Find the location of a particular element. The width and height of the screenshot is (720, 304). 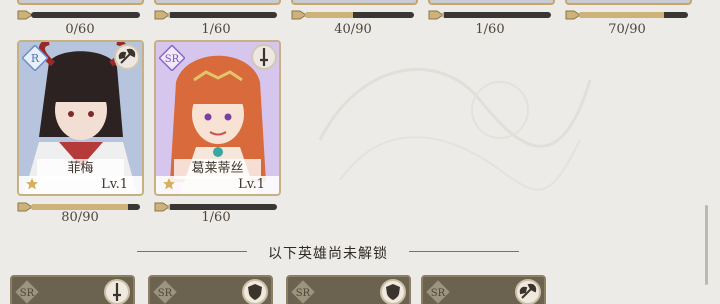

progress-text: 40/90 is located at coordinates (353, 29).